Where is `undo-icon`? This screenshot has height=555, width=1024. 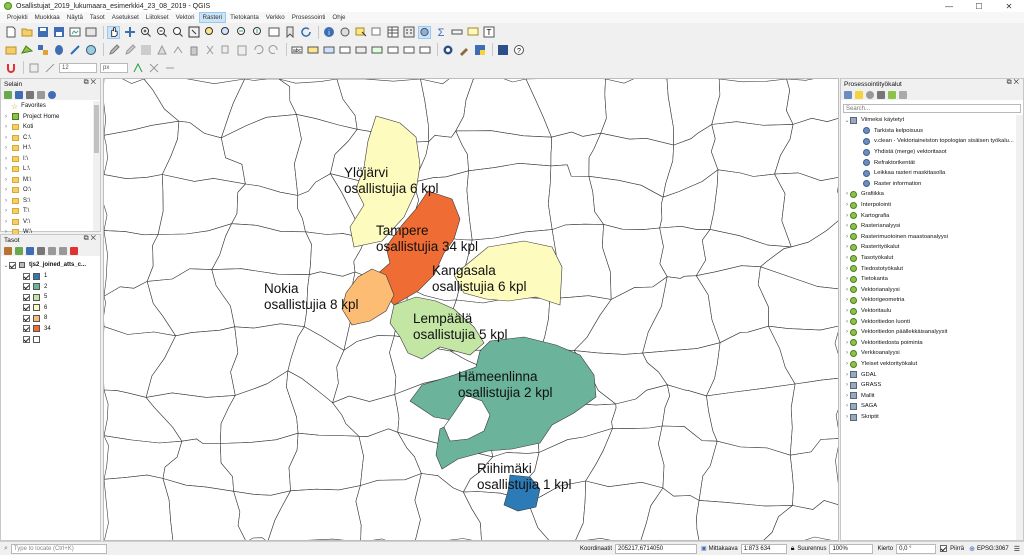 undo-icon is located at coordinates (257, 49).